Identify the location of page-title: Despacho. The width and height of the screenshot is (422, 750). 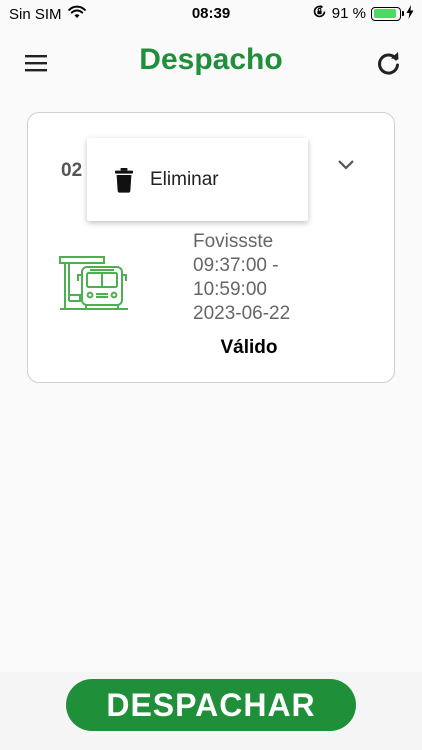
(211, 59).